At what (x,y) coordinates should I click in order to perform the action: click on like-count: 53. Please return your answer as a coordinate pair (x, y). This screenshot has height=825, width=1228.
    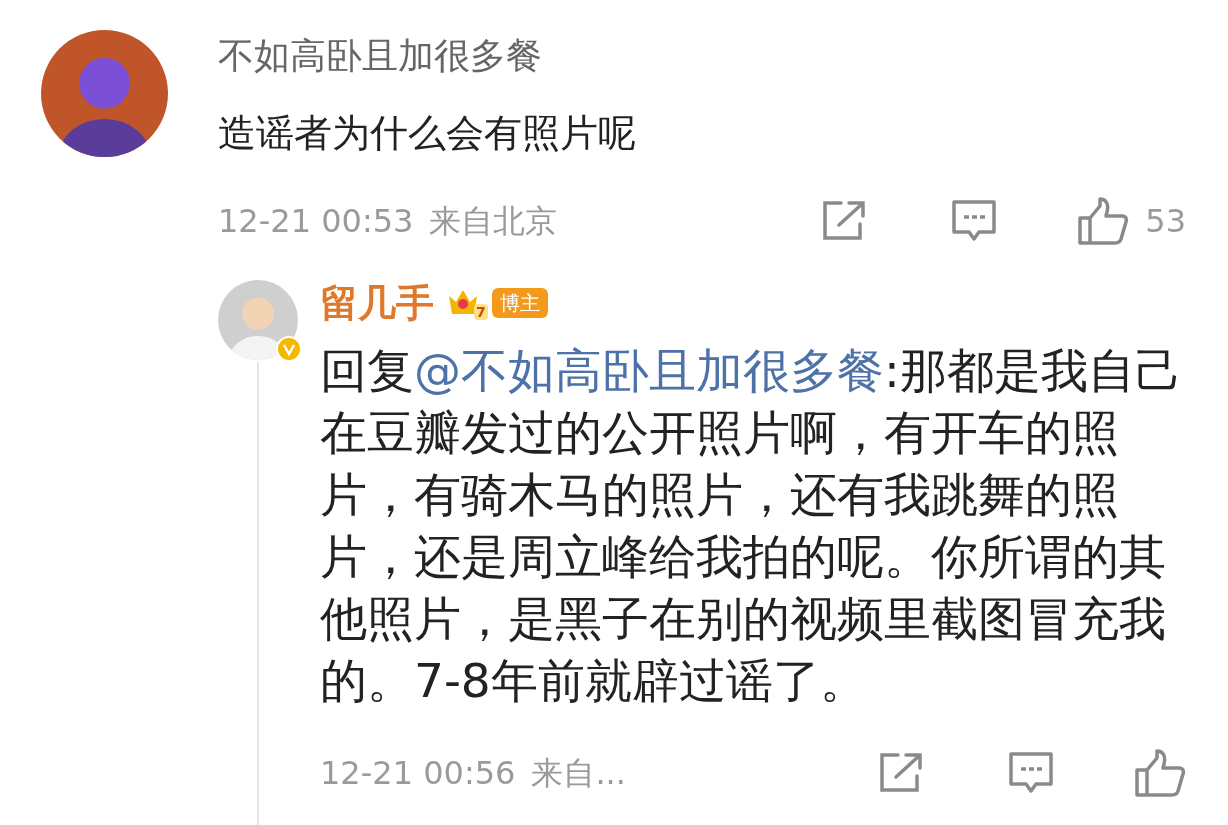
    Looking at the image, I should click on (1165, 221).